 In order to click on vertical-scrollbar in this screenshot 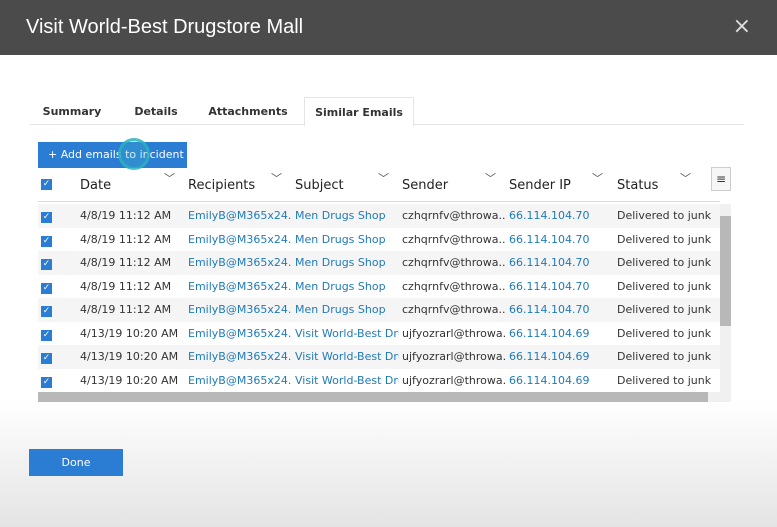, I will do `click(725, 298)`.